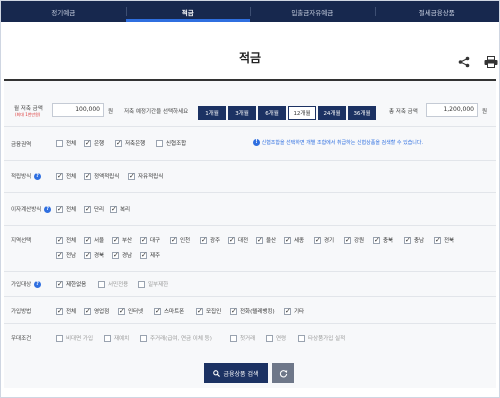  What do you see at coordinates (130, 311) in the screenshot?
I see `join-method-option-internet: 인터넷` at bounding box center [130, 311].